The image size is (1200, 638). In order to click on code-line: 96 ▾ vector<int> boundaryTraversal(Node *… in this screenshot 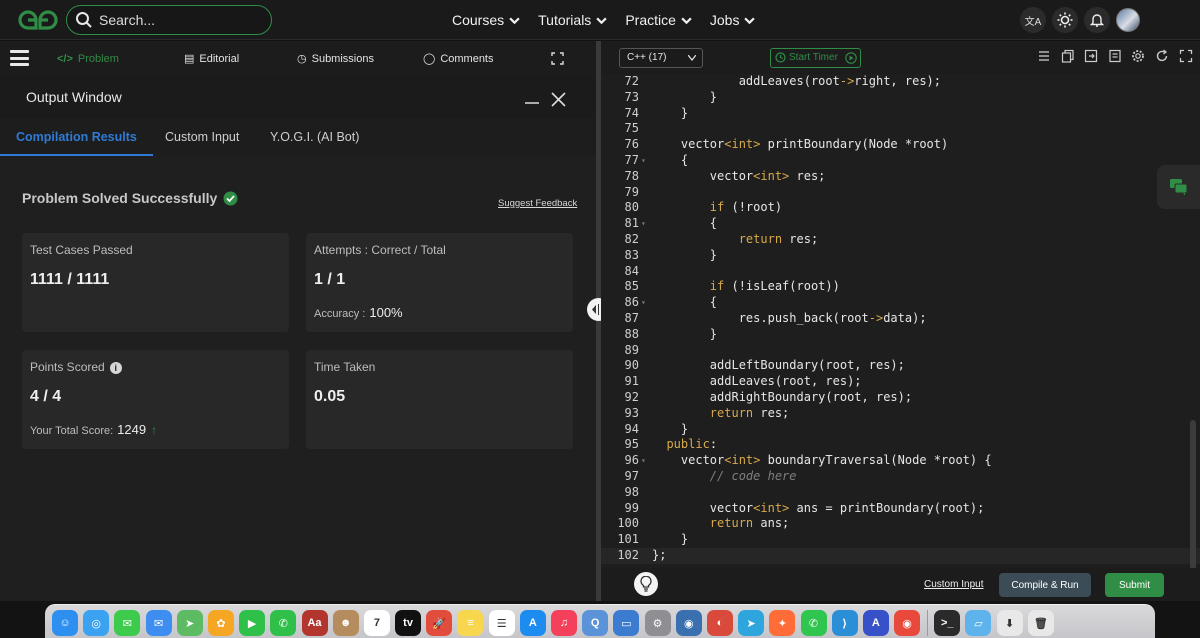, I will do `click(900, 461)`.